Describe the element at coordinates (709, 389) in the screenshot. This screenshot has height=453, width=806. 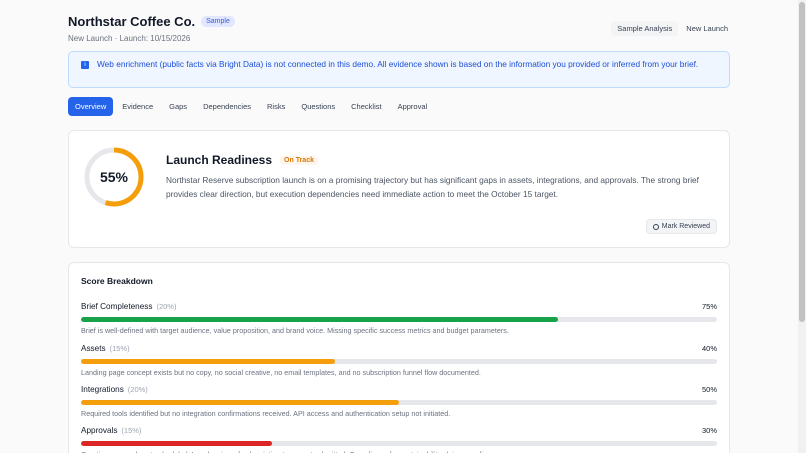
I see `score-value: 50%` at that location.